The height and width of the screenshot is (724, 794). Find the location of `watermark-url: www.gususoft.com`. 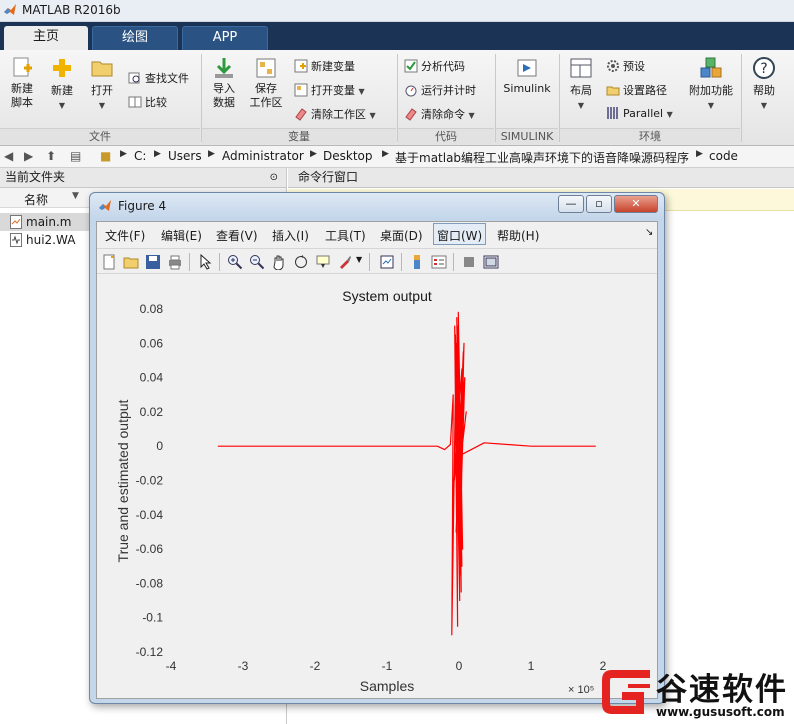

watermark-url: www.gususoft.com is located at coordinates (720, 712).